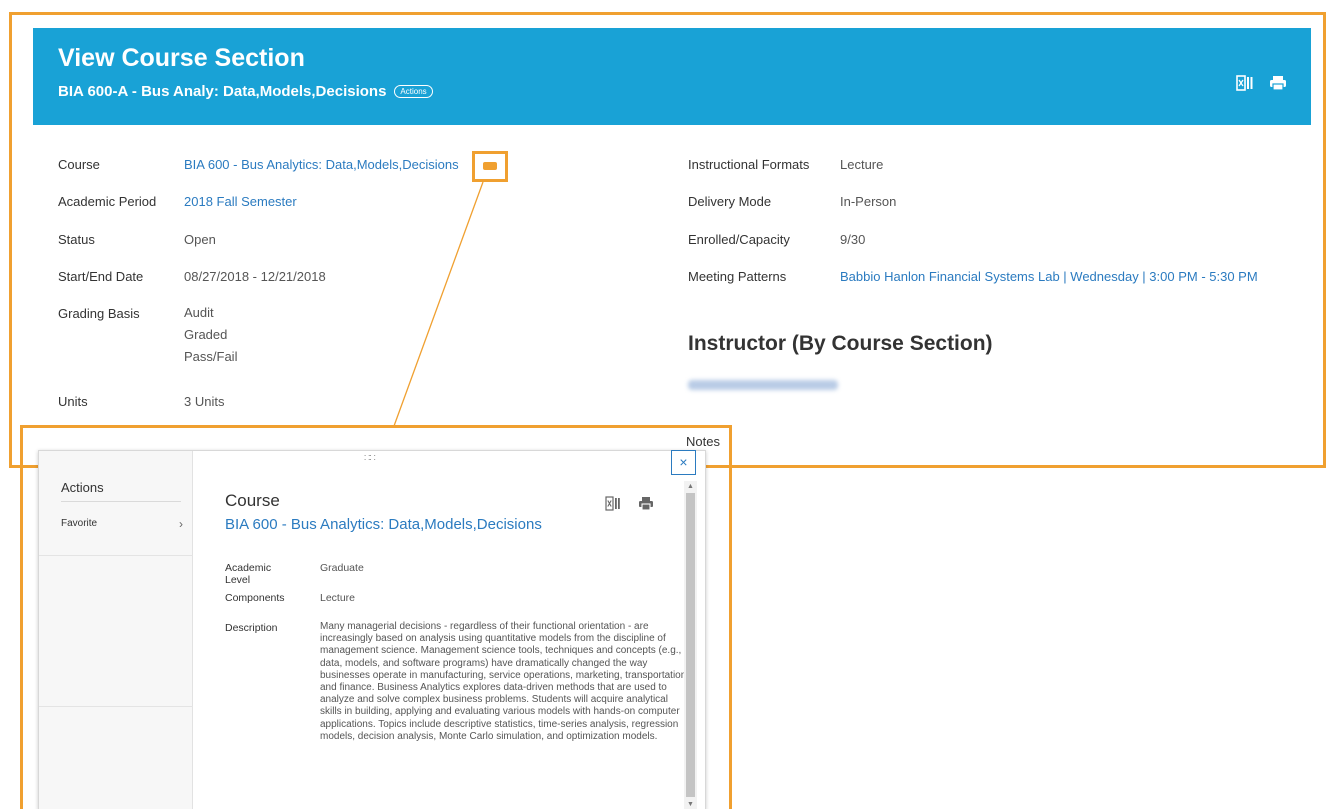  Describe the element at coordinates (683, 462) in the screenshot. I see `close-popup-button: ×` at that location.